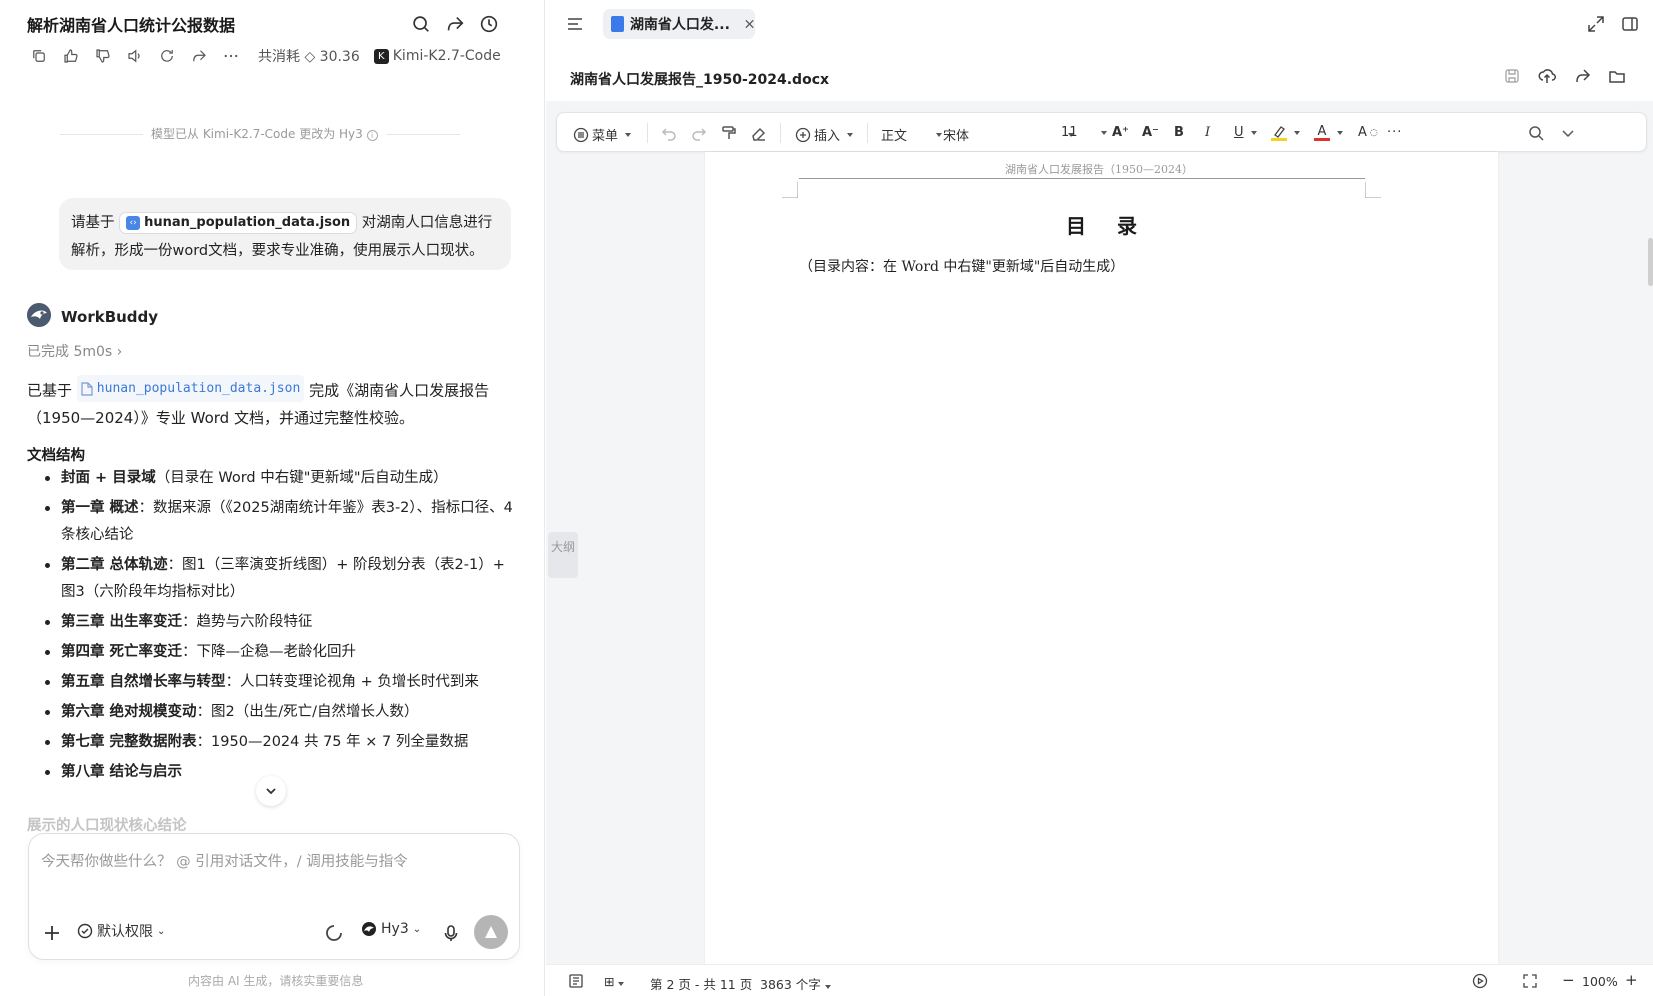 The height and width of the screenshot is (996, 1653). What do you see at coordinates (110, 317) in the screenshot?
I see `assistant-name: WorkBuddy` at bounding box center [110, 317].